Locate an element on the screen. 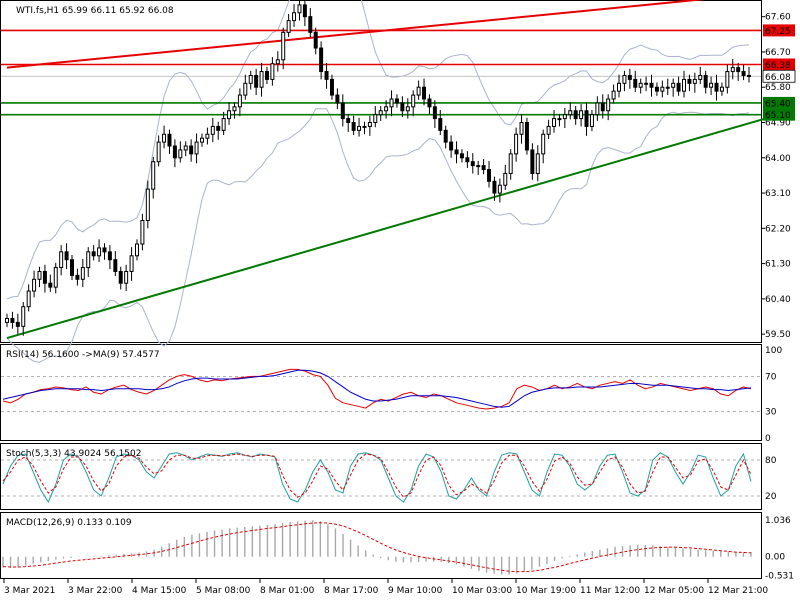 The width and height of the screenshot is (800, 600). macd-scale-label: 0.00 is located at coordinates (775, 558).